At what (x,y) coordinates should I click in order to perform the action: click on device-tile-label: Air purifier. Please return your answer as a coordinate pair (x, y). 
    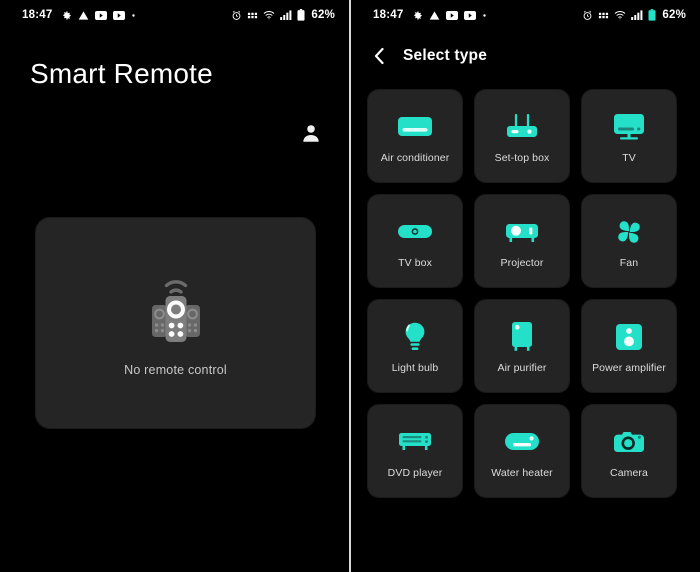
    Looking at the image, I should click on (522, 367).